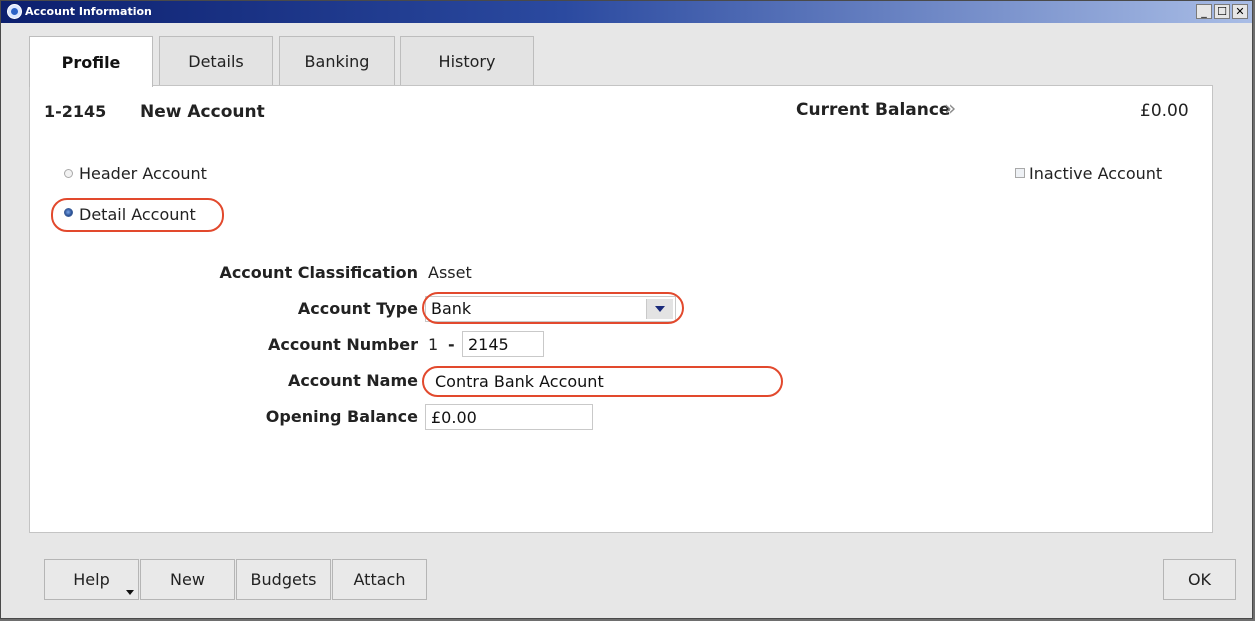 The height and width of the screenshot is (621, 1255). I want to click on inactive-account-checkbox: Inactive Account, so click(1095, 175).